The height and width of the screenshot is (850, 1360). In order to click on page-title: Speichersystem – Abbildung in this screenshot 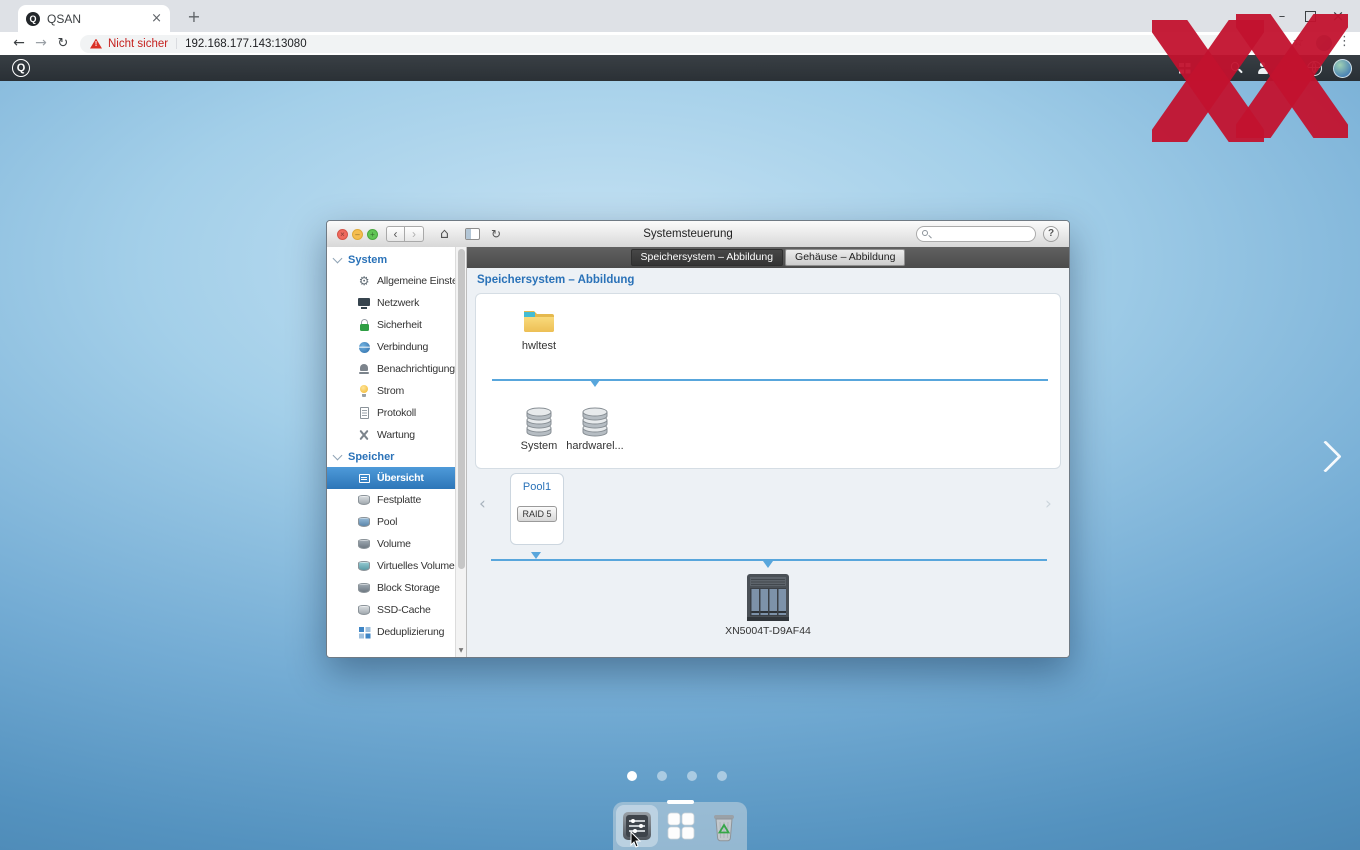, I will do `click(556, 280)`.